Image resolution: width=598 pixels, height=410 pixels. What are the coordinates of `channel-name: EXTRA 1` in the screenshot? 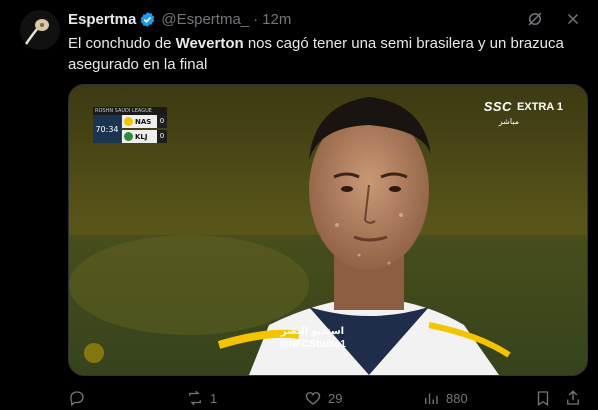 It's located at (539, 106).